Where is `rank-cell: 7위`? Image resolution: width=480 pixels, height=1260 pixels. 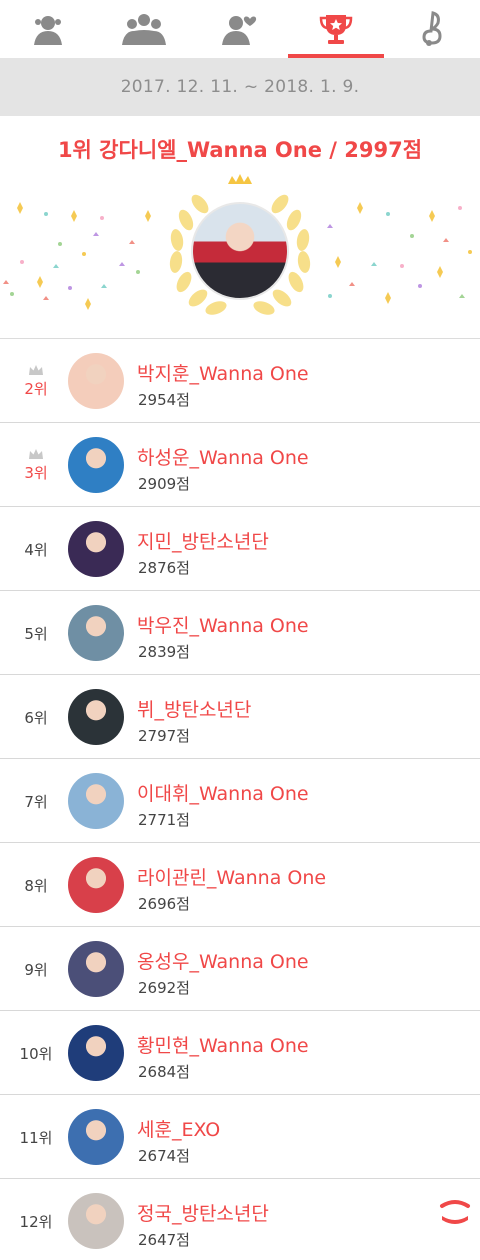 rank-cell: 7위 is located at coordinates (36, 801).